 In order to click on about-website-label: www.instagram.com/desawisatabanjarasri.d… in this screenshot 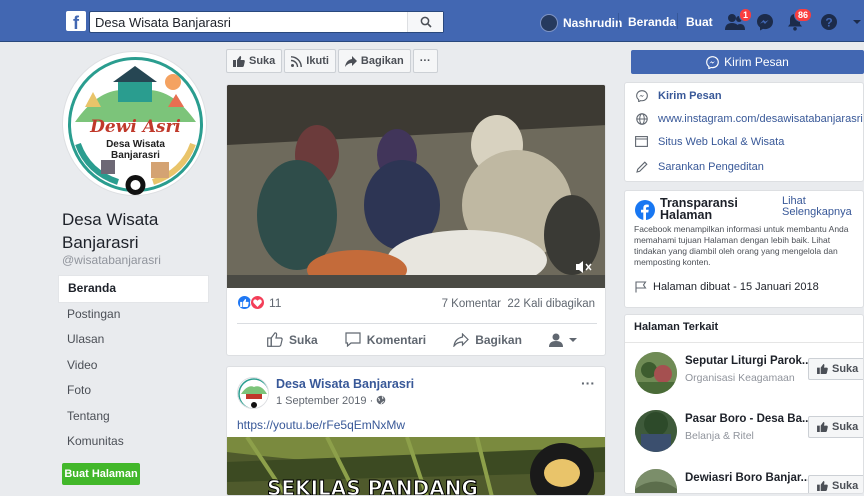, I will do `click(761, 118)`.